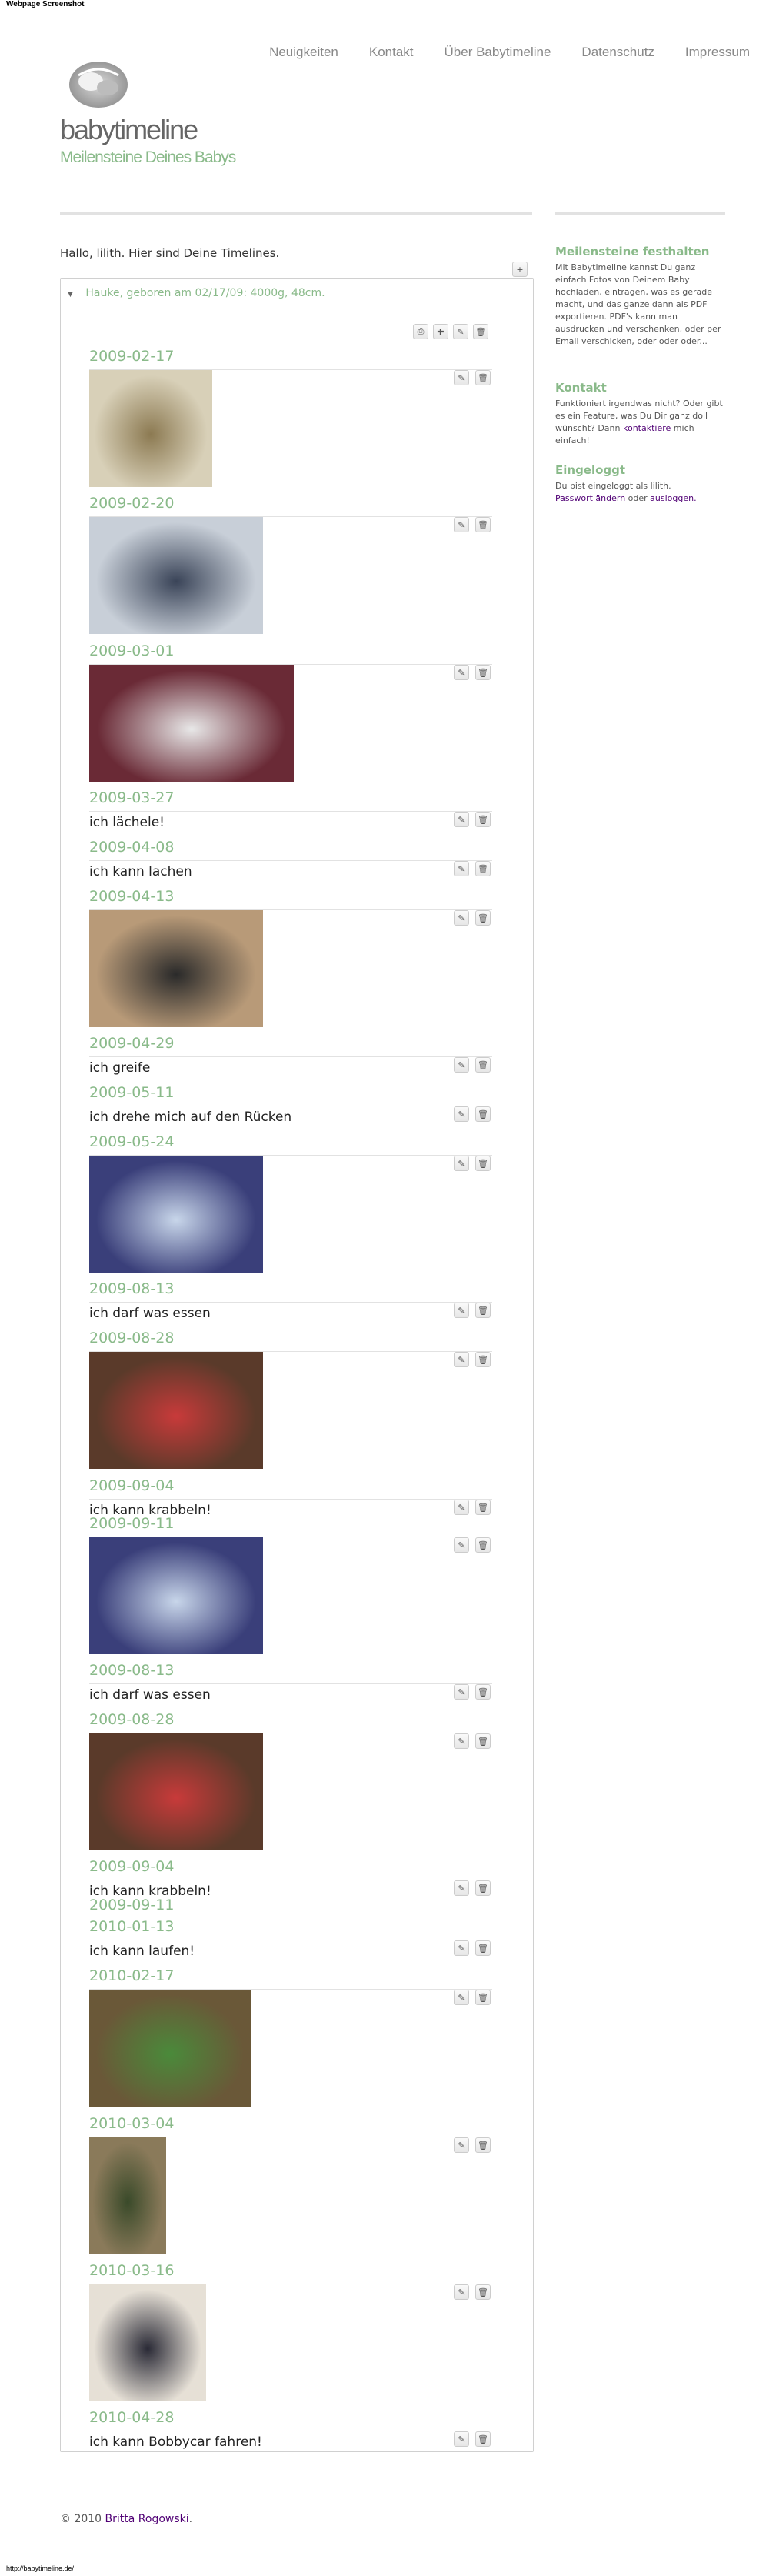 Image resolution: width=776 pixels, height=2576 pixels. What do you see at coordinates (132, 1671) in the screenshot?
I see `entry-date: 2009-08-13` at bounding box center [132, 1671].